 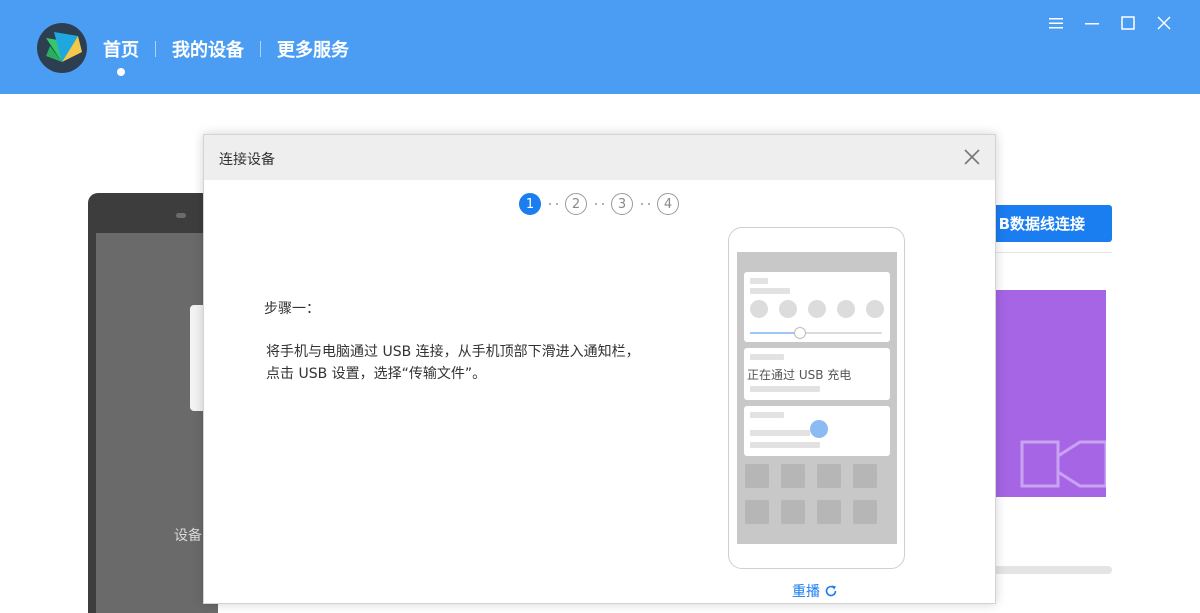 I want to click on nav-label-home: 首页, so click(x=121, y=50).